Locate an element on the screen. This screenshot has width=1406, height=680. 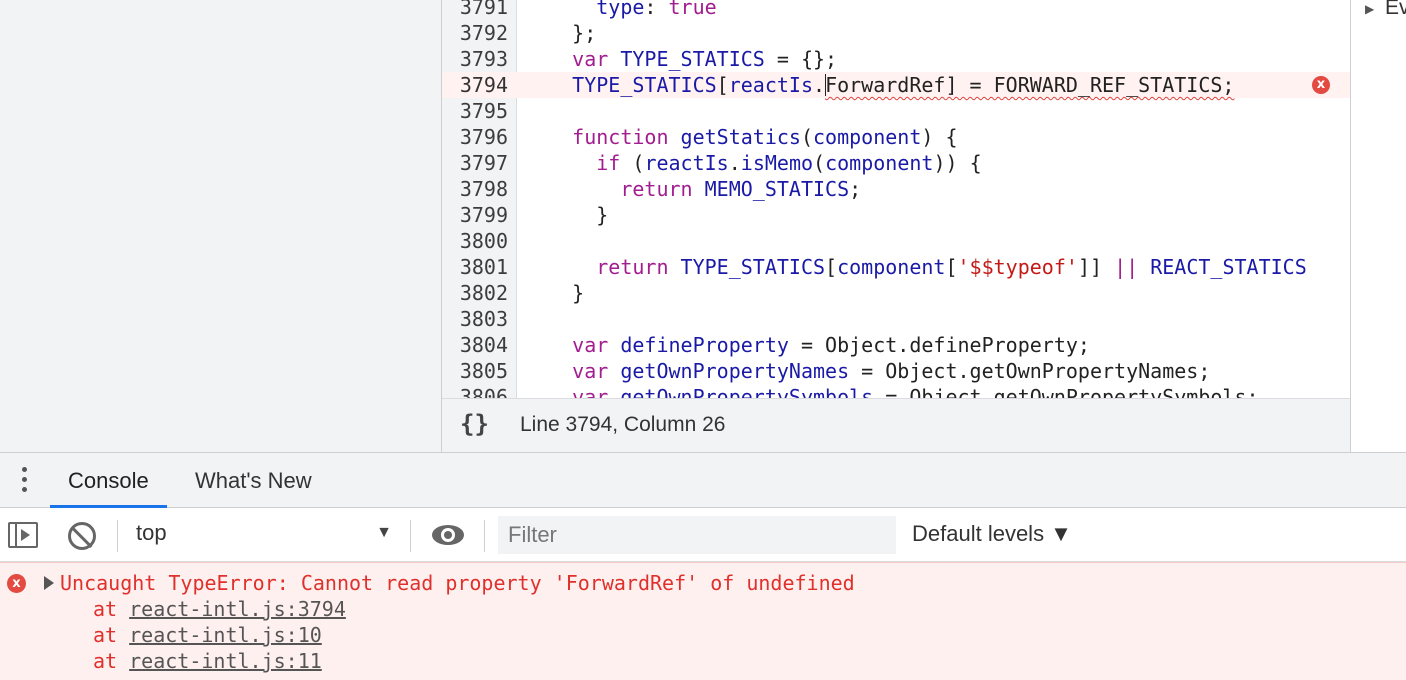
stack-frame: at react-intl.js:3794 is located at coordinates (219, 609).